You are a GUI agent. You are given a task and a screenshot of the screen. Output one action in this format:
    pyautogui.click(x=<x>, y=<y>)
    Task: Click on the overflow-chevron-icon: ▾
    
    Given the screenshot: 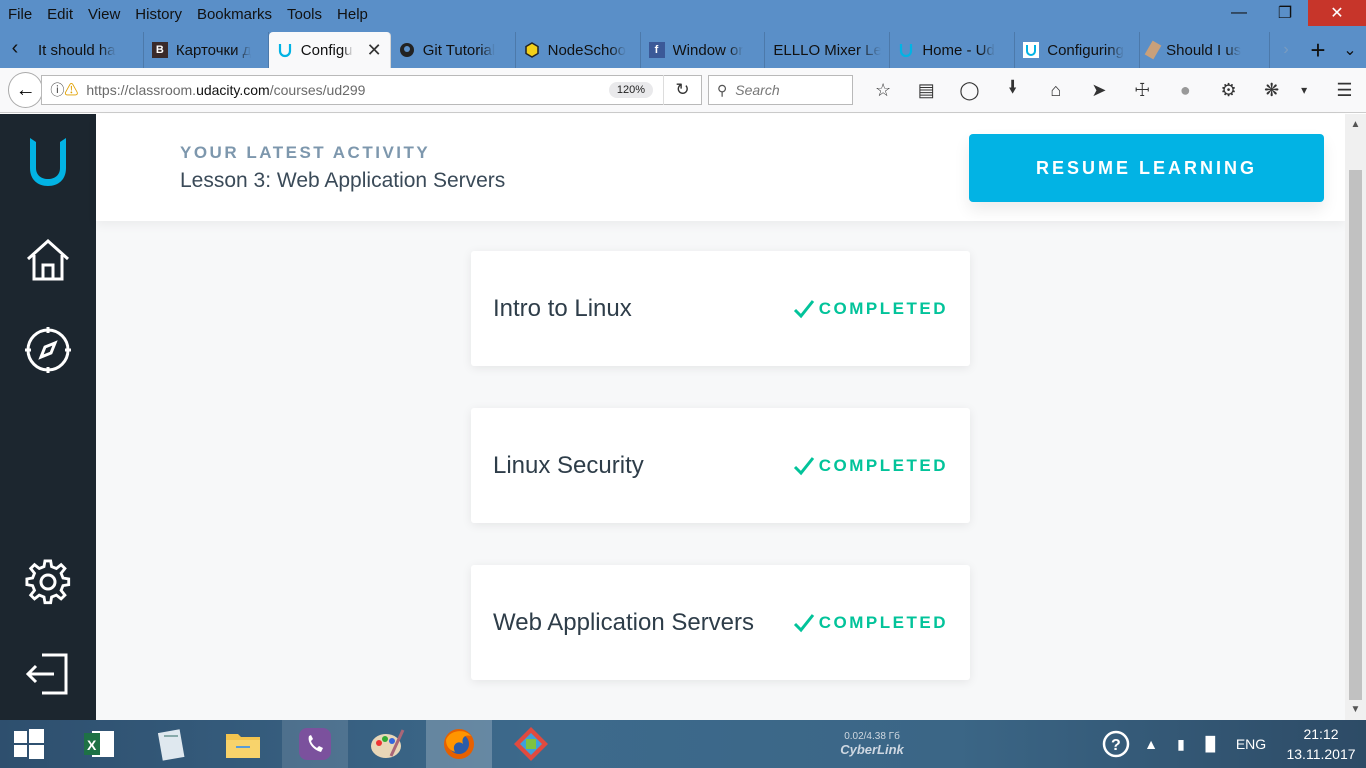 What is the action you would take?
    pyautogui.click(x=1304, y=90)
    